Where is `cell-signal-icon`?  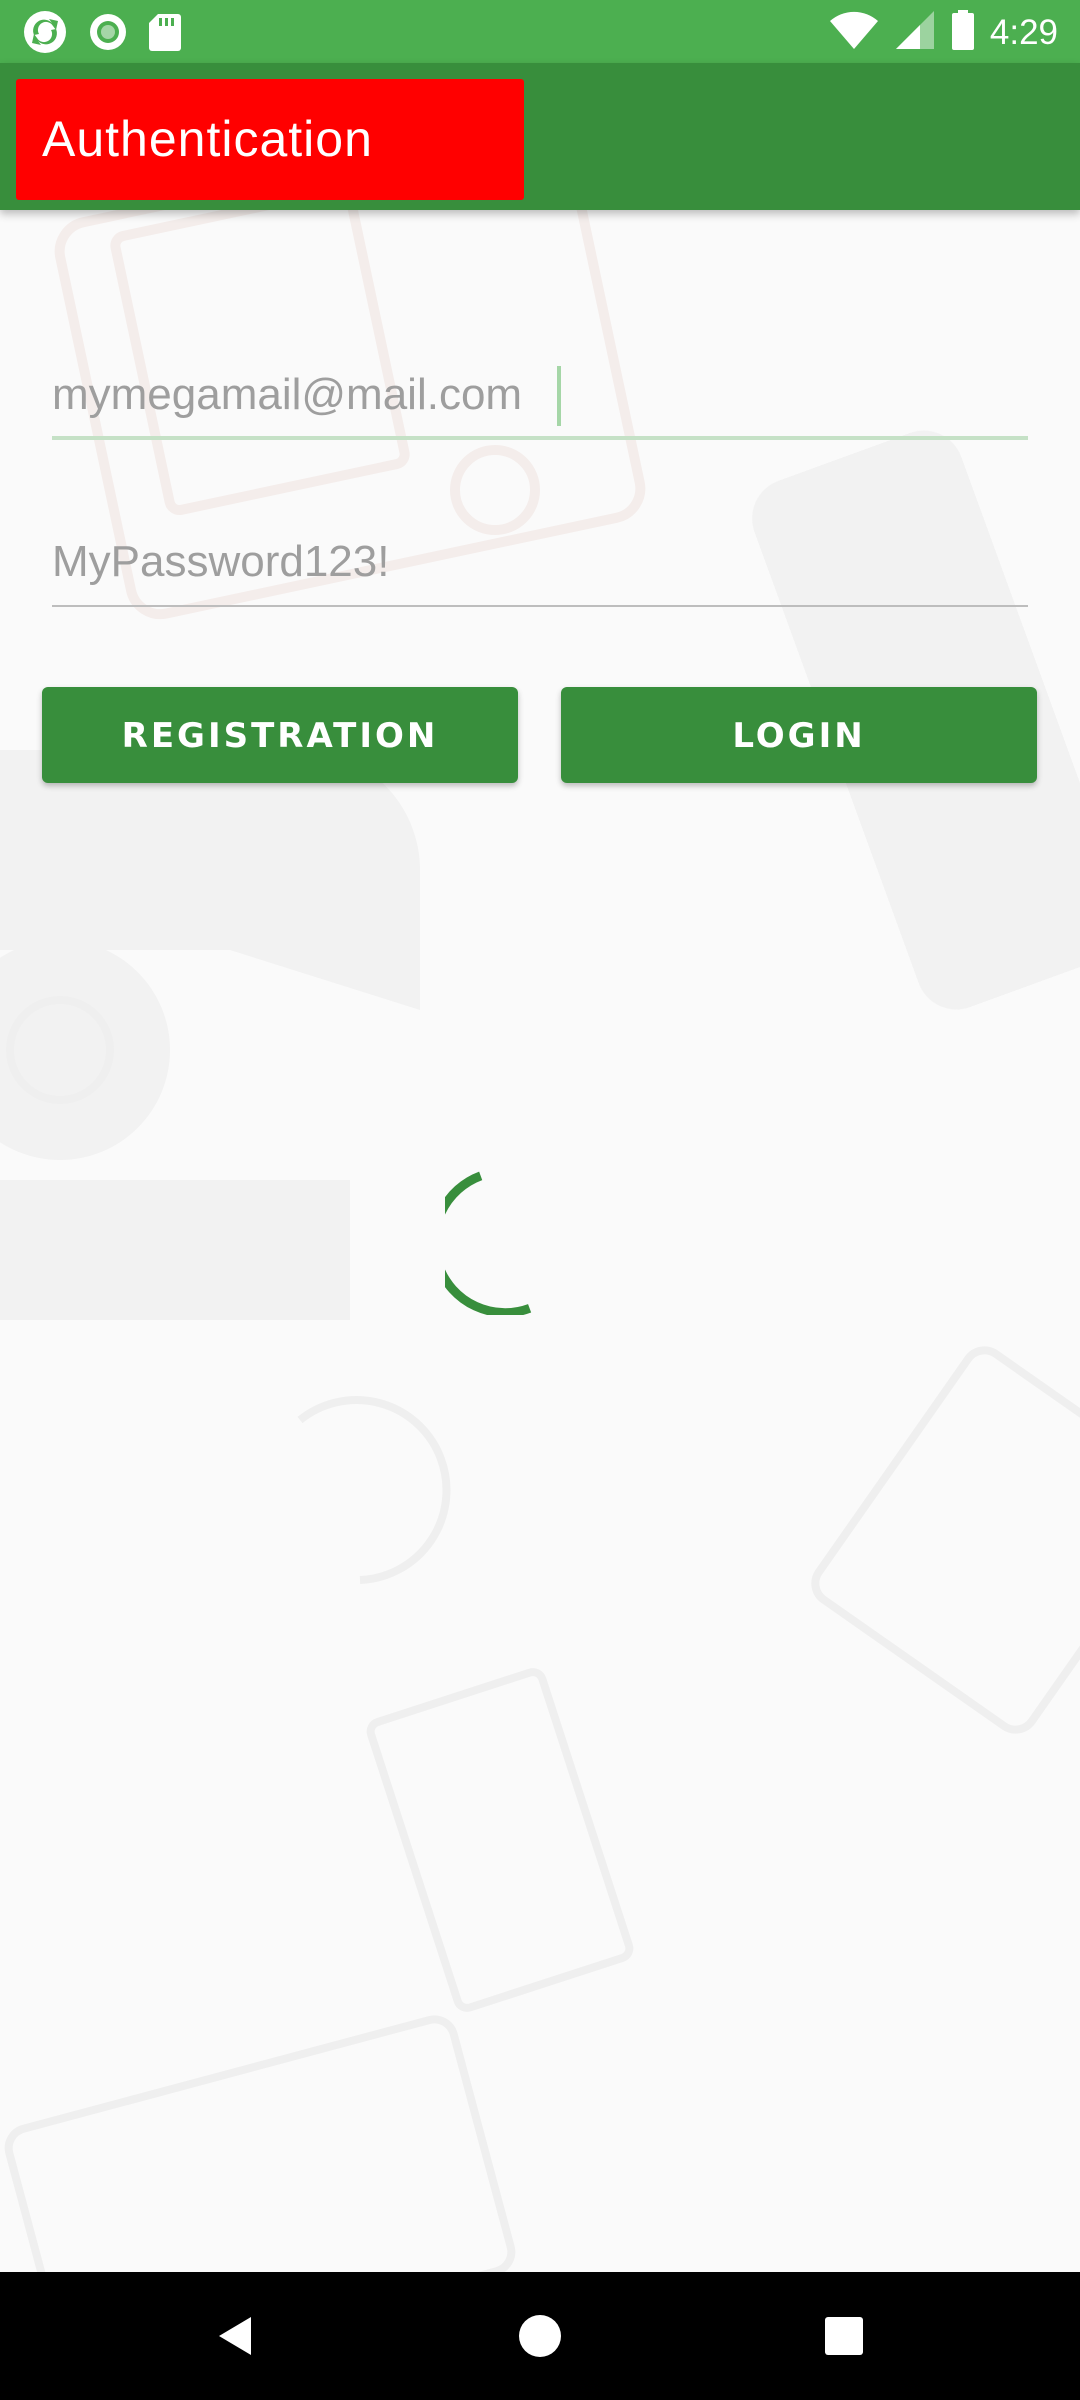 cell-signal-icon is located at coordinates (915, 32).